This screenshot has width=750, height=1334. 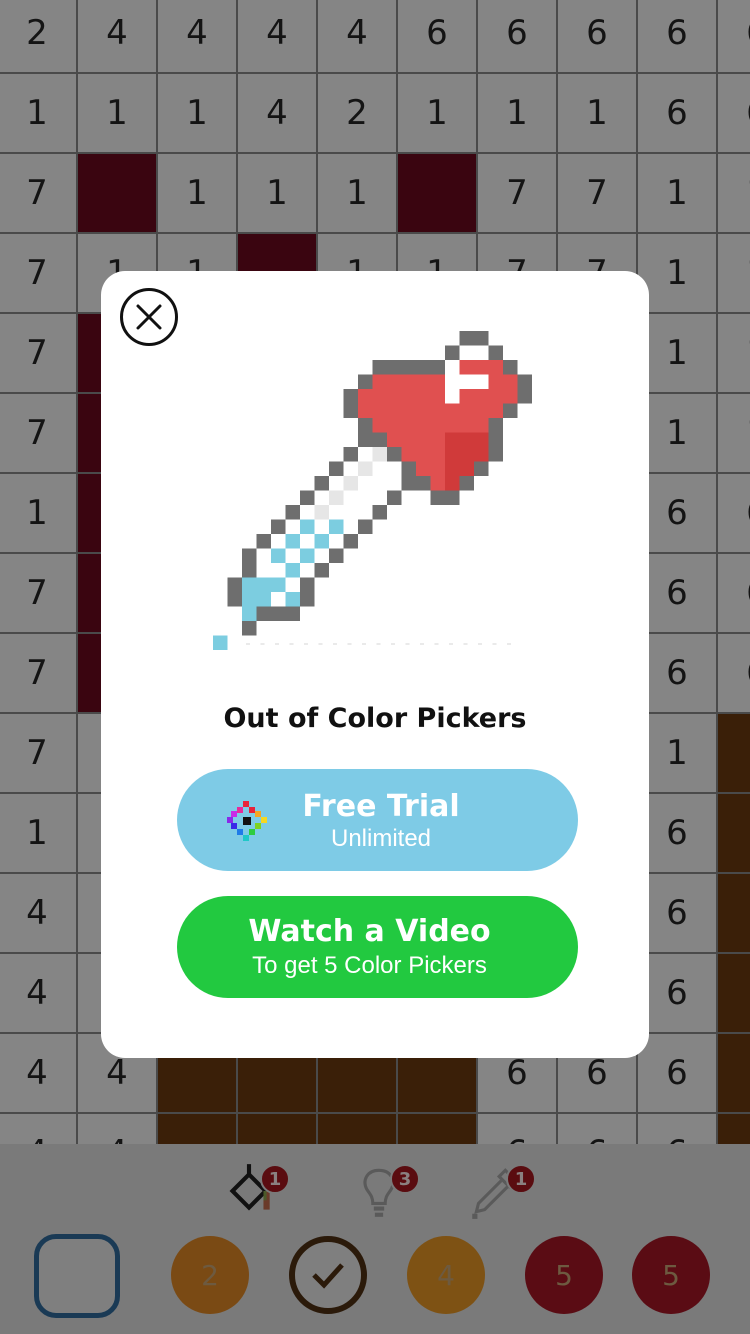 I want to click on close-button, so click(x=149, y=317).